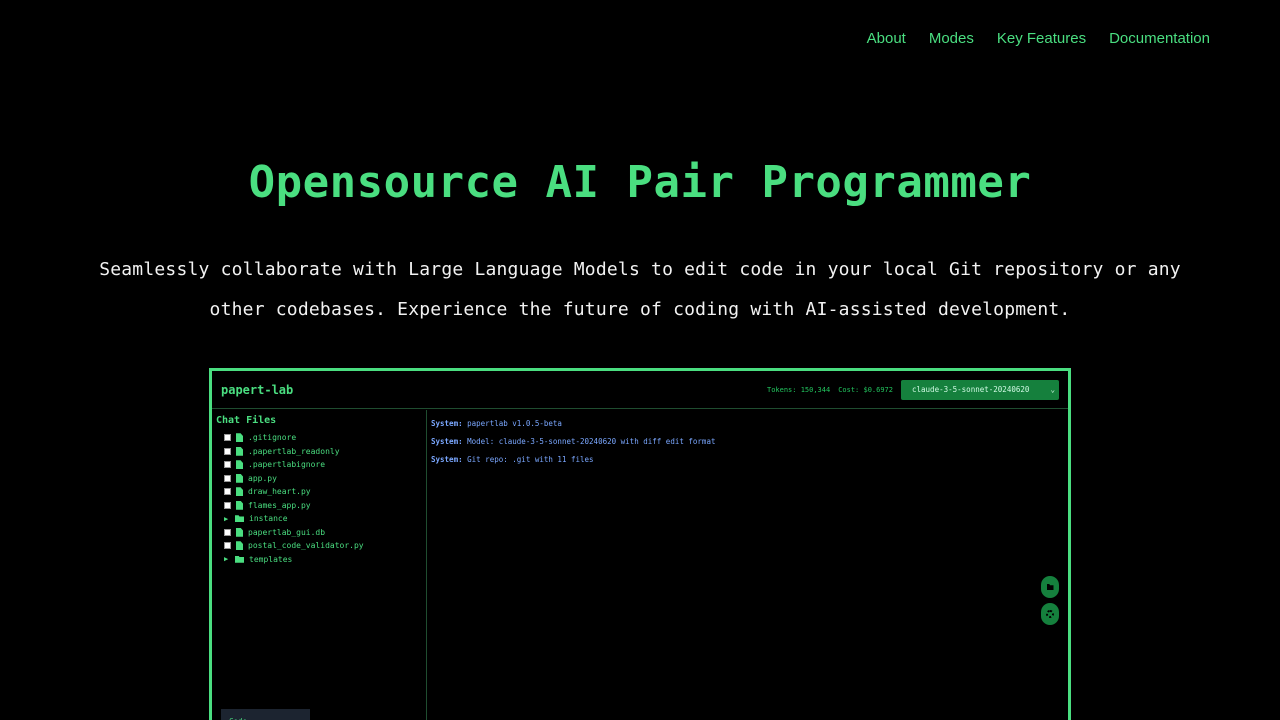  Describe the element at coordinates (306, 546) in the screenshot. I see `file-name: postal_code_validator.py` at that location.